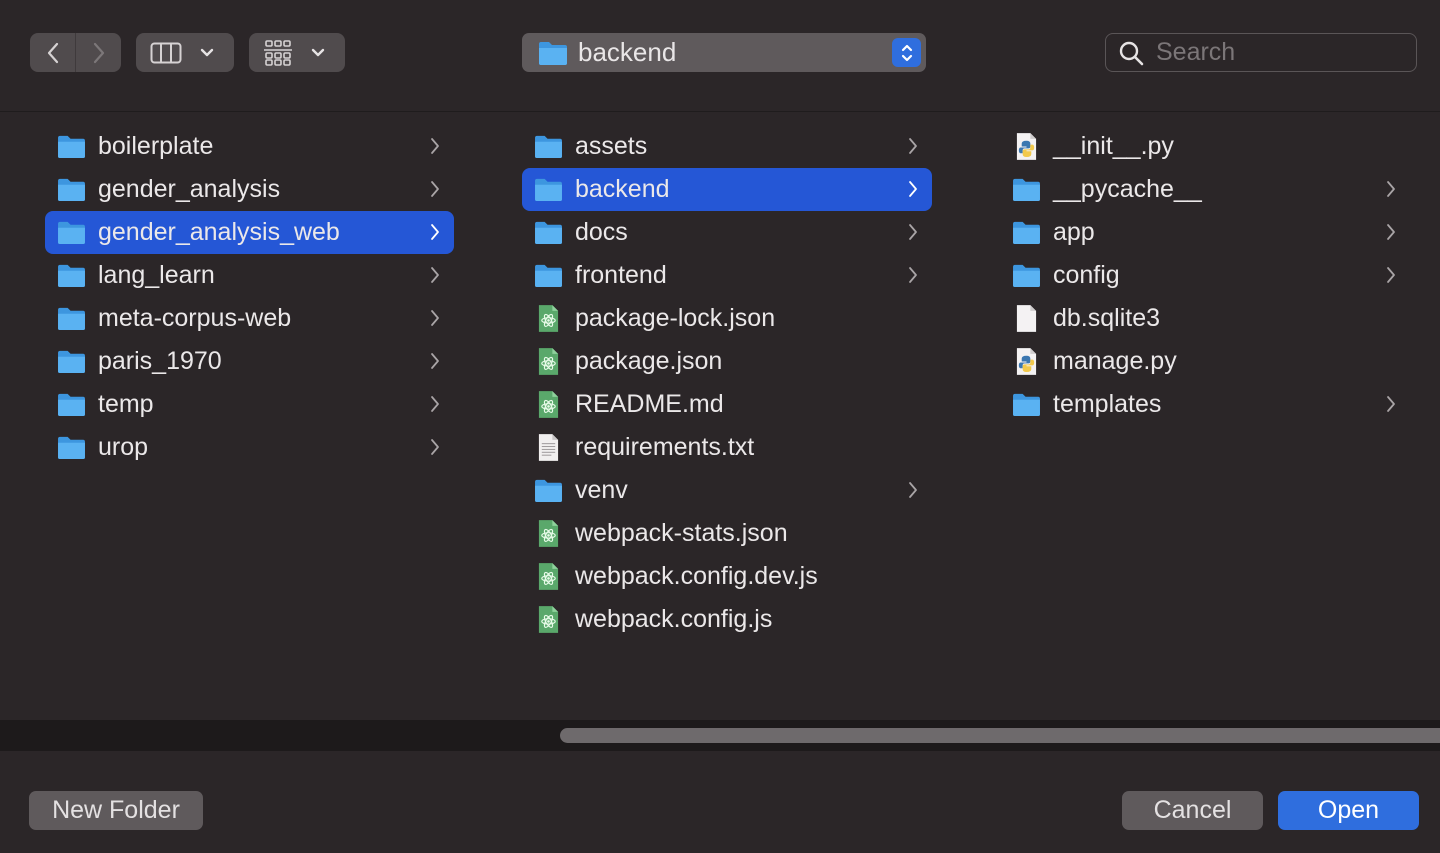  What do you see at coordinates (185, 52) in the screenshot?
I see `view-mode-button` at bounding box center [185, 52].